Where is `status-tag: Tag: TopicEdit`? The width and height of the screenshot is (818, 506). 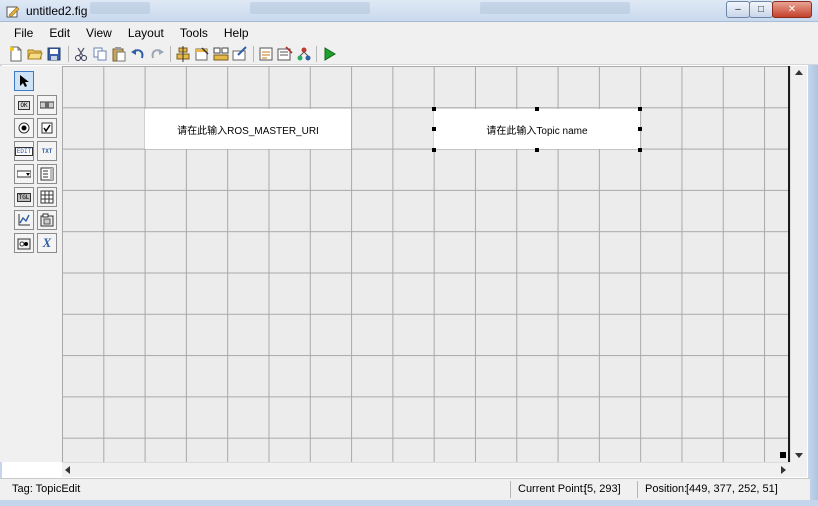
status-tag: Tag: TopicEdit is located at coordinates (46, 489).